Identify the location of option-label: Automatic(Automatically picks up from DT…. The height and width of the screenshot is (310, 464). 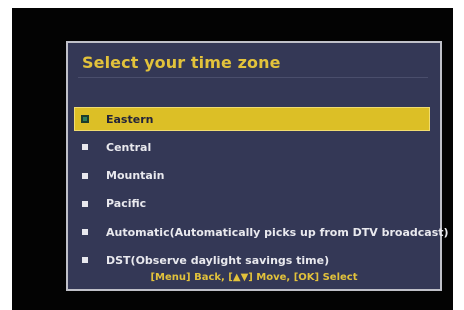
(277, 232).